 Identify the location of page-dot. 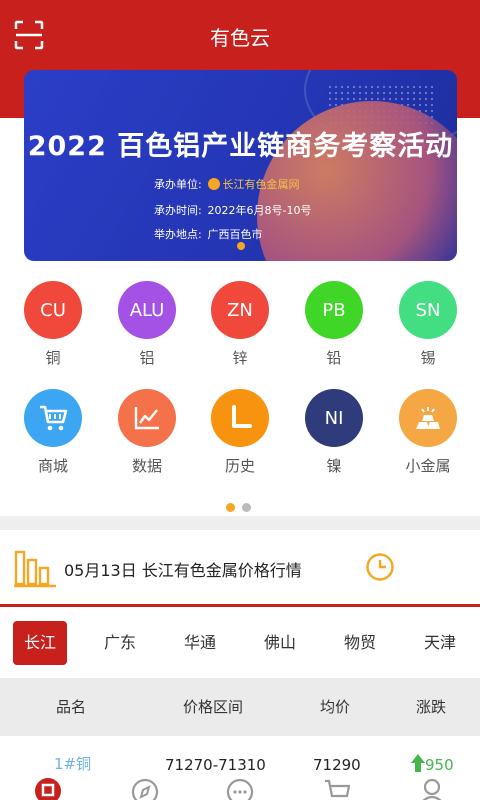
(246, 507).